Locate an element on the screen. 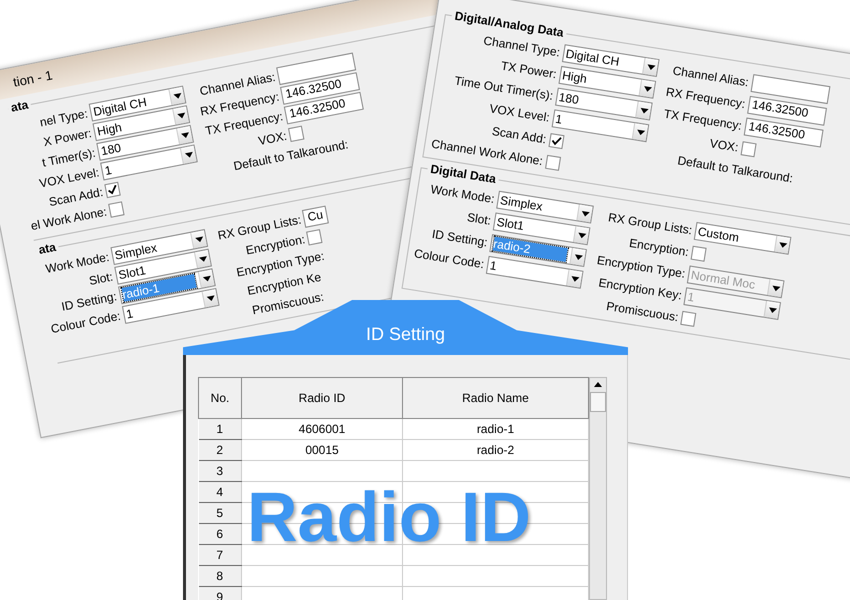  column-header: Radio Name is located at coordinates (495, 398).